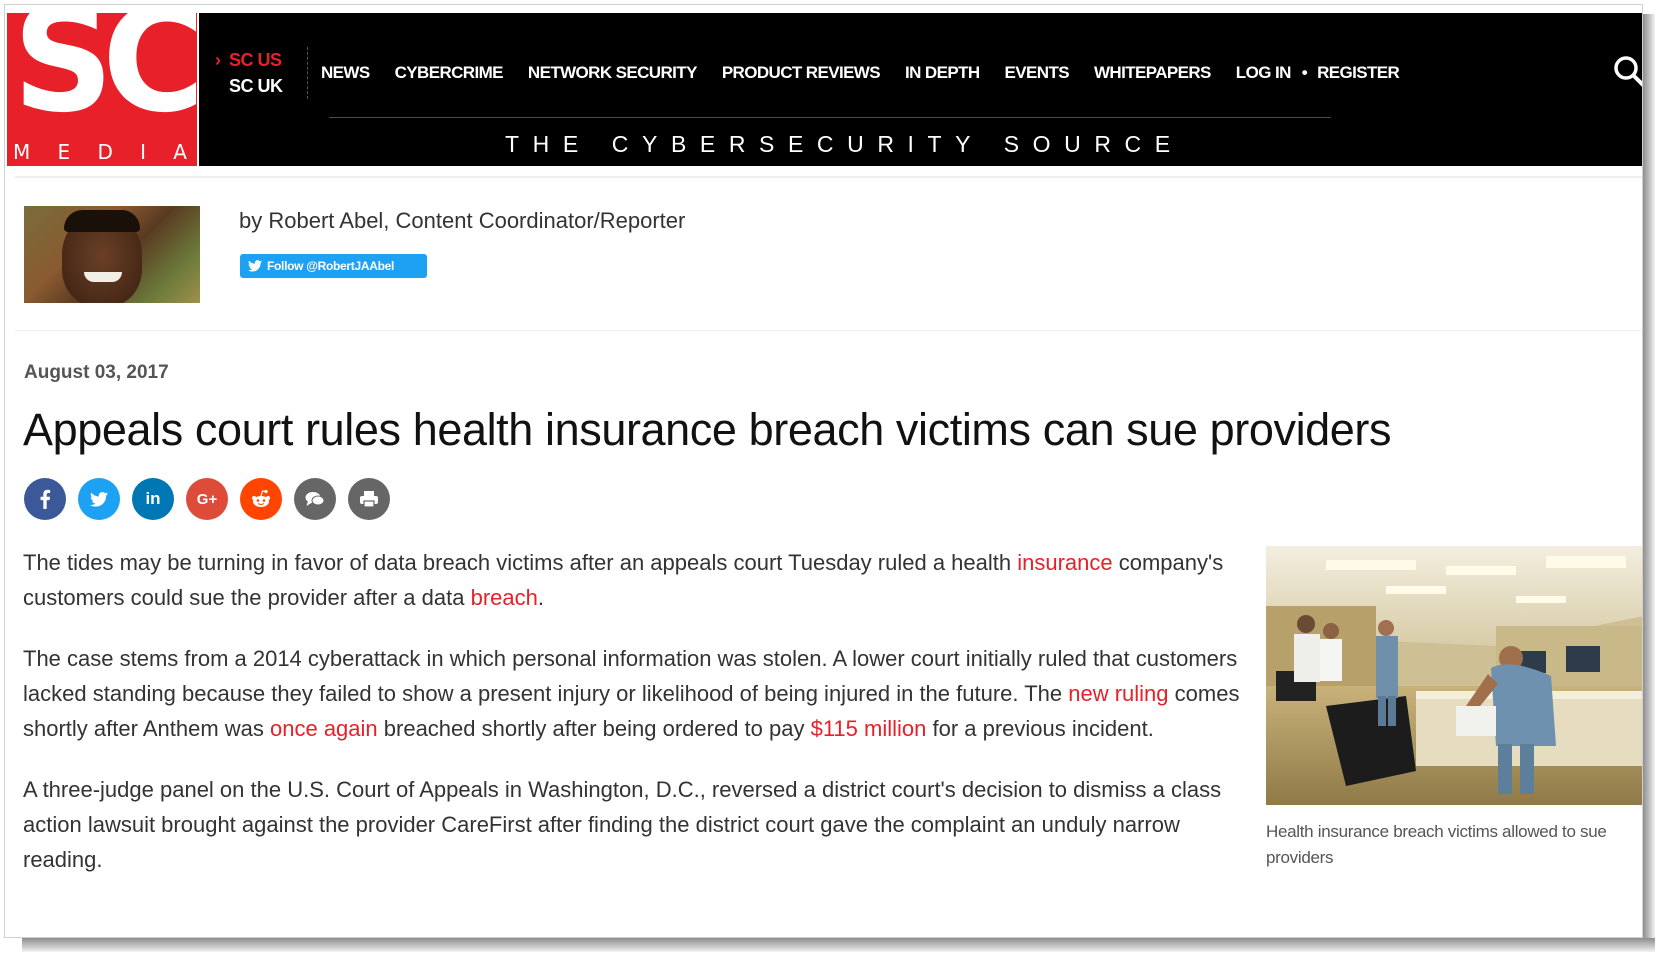 This screenshot has height=956, width=1663. I want to click on avatar-hair, so click(102, 221).